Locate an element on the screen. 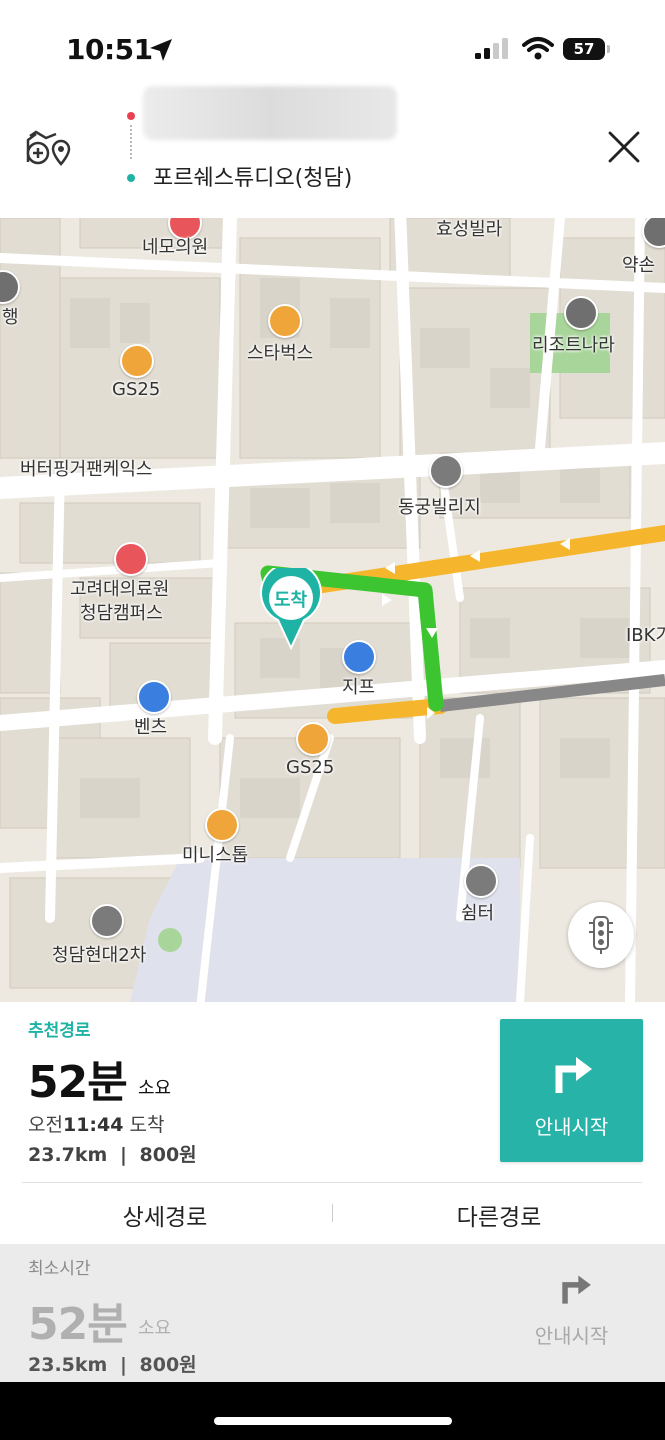 This screenshot has height=1440, width=665. route-duration-unit: 소요 is located at coordinates (155, 1088).